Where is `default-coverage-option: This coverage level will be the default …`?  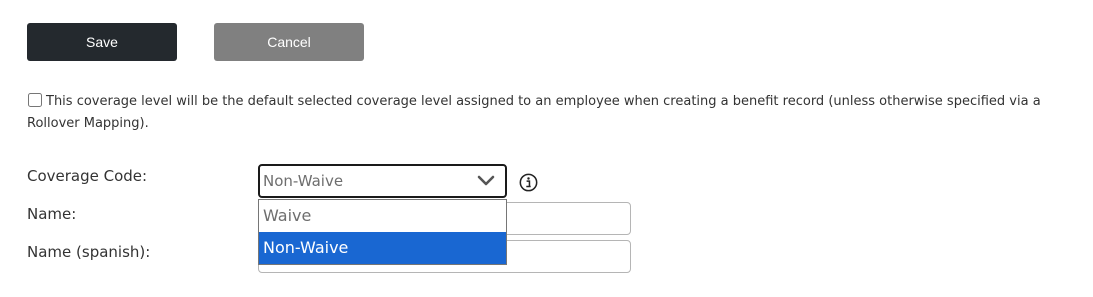
default-coverage-option: This coverage level will be the default … is located at coordinates (557, 113).